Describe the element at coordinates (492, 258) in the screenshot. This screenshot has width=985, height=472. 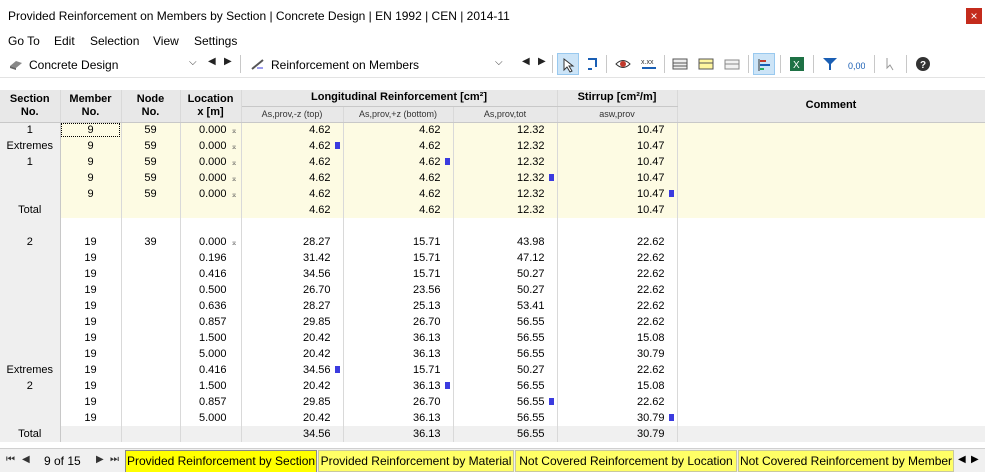
I see `table-row: 19 0.196 31.42 15.71 47.12 22.62` at that location.